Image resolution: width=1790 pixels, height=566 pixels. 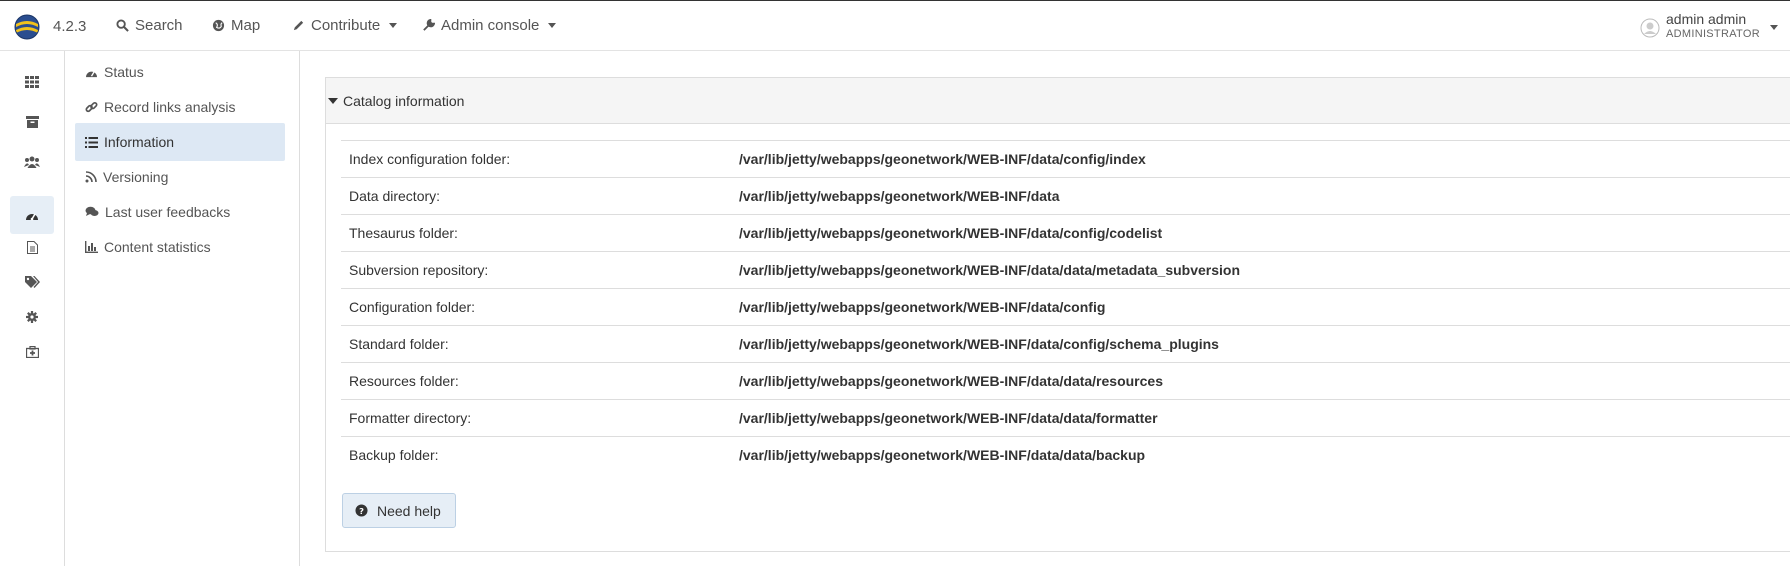 I want to click on row-label: Data directory:, so click(x=536, y=196).